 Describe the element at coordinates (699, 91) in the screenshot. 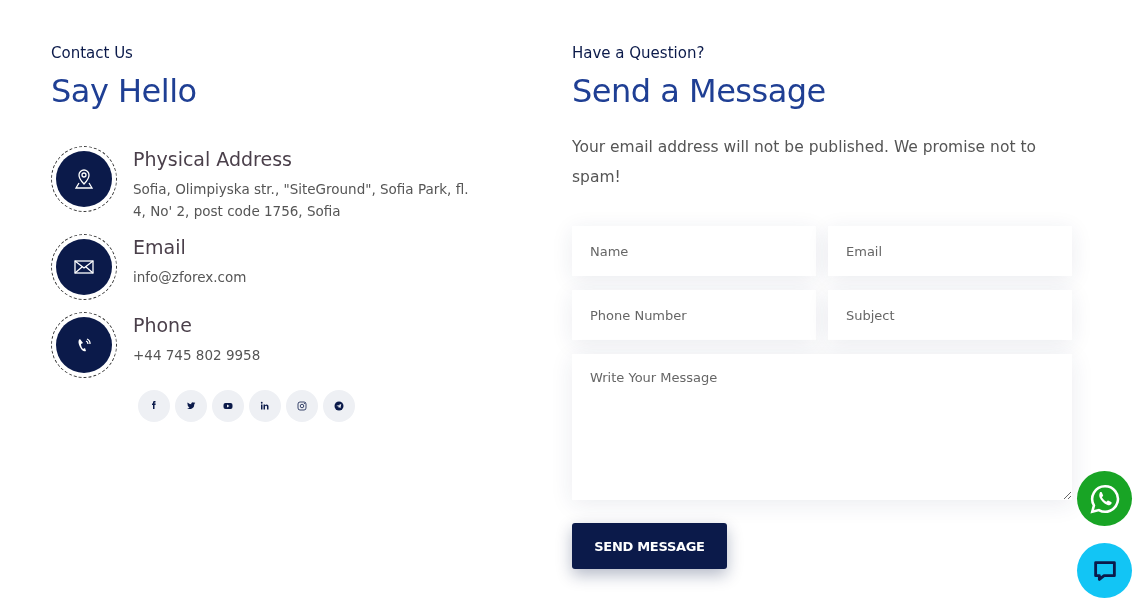

I see `section-heading: Send a Message` at that location.